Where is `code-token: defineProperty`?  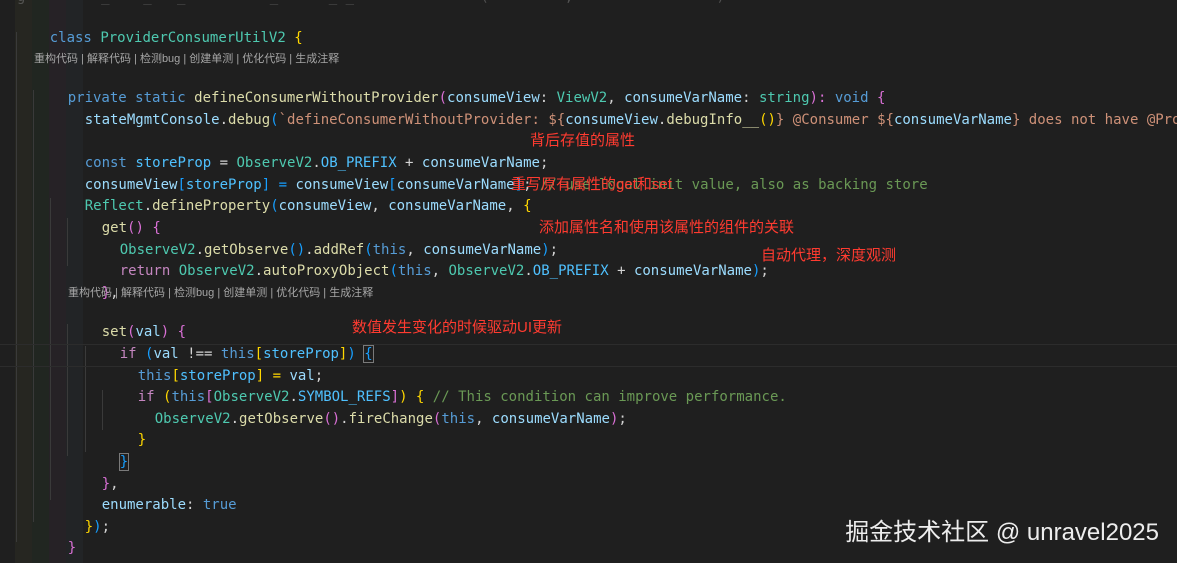
code-token: defineProperty is located at coordinates (211, 206).